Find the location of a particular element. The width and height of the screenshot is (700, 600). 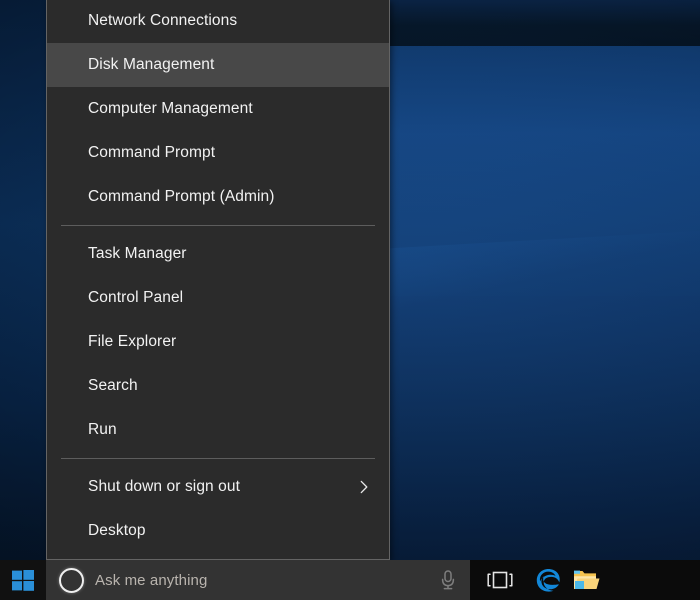

task-view-button is located at coordinates (500, 580).